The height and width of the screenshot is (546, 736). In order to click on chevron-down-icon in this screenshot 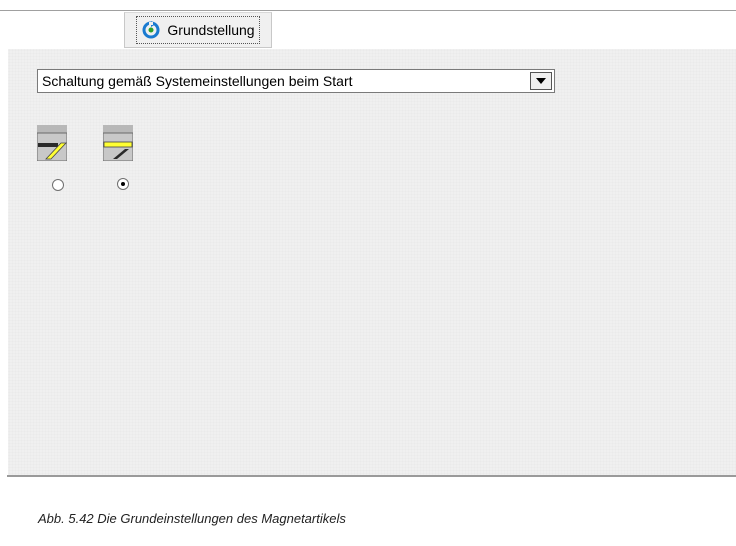, I will do `click(541, 81)`.